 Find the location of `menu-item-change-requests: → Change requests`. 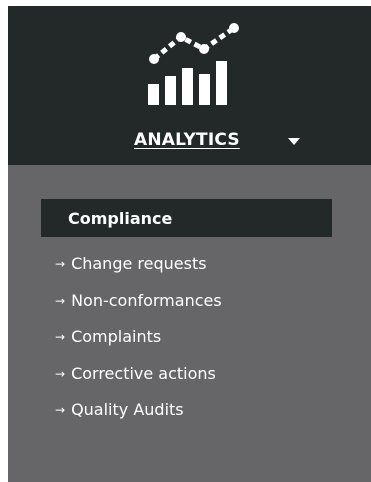

menu-item-change-requests: → Change requests is located at coordinates (138, 272).